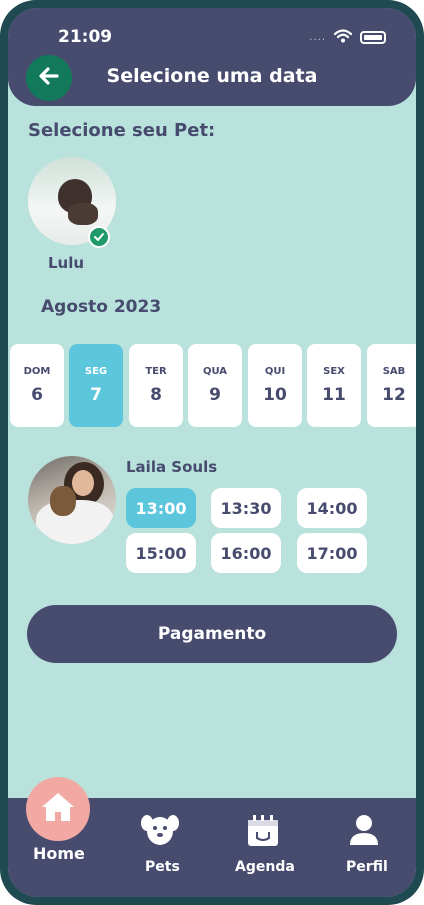  What do you see at coordinates (212, 76) in the screenshot?
I see `page-title: Selecione uma data` at bounding box center [212, 76].